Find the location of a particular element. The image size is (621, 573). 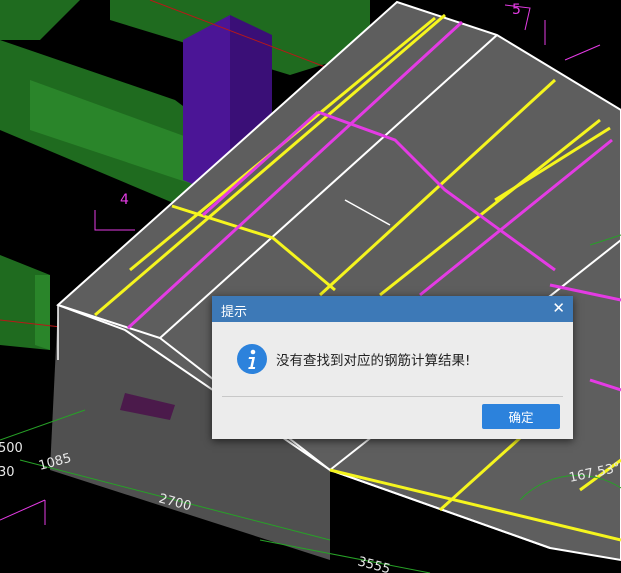

dialog-body: 没有查找到对应的钢筋计算结果! is located at coordinates (392, 359).